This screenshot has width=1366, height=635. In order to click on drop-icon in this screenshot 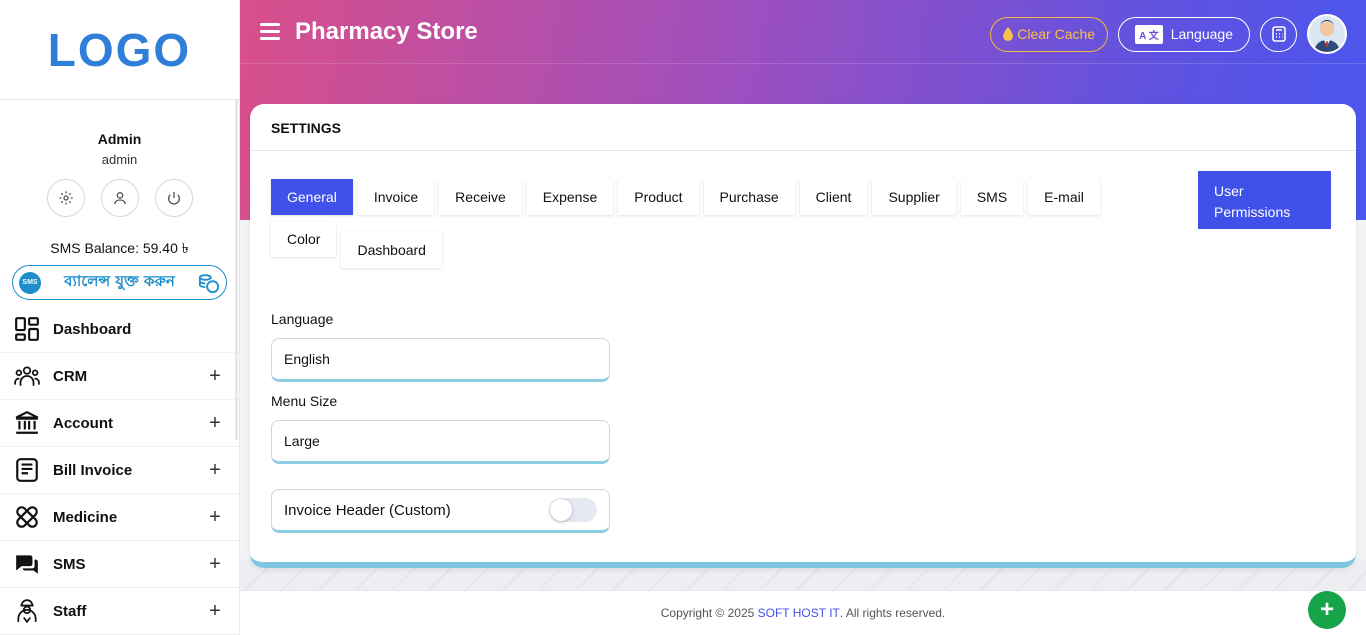, I will do `click(1008, 34)`.